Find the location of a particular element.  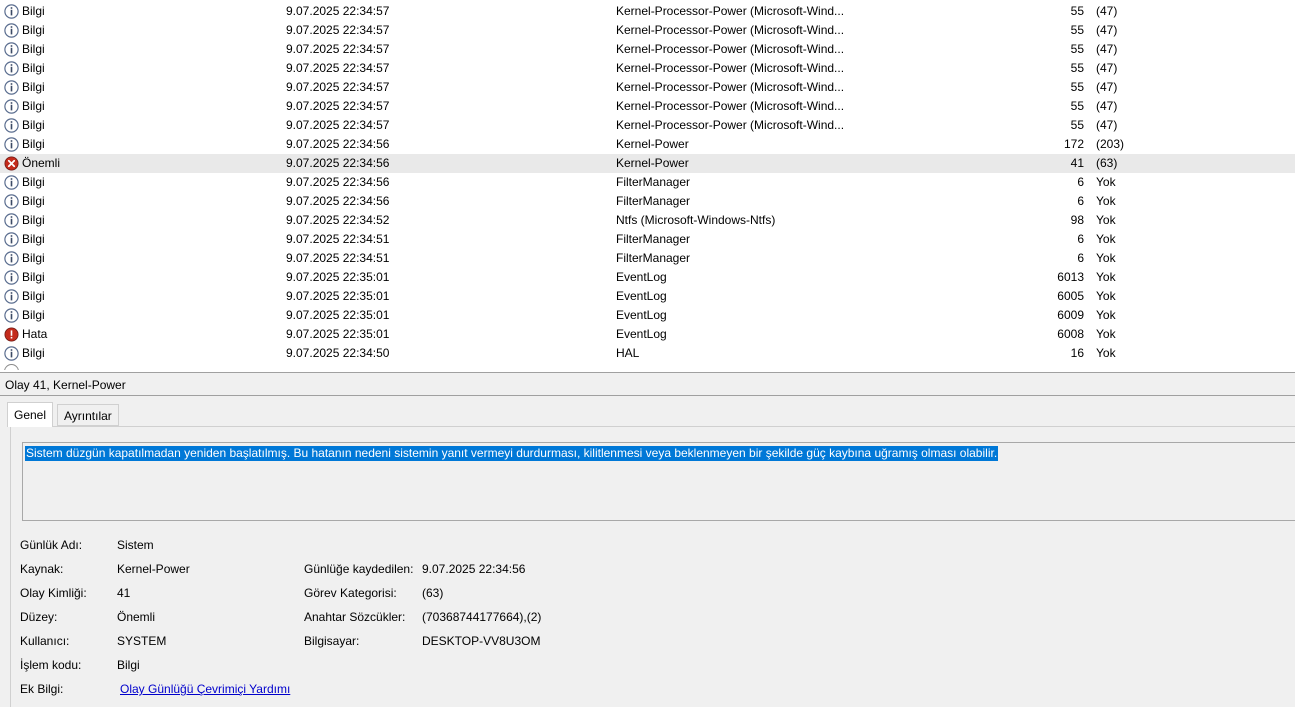

event-id-cell: 16 is located at coordinates (1077, 353).